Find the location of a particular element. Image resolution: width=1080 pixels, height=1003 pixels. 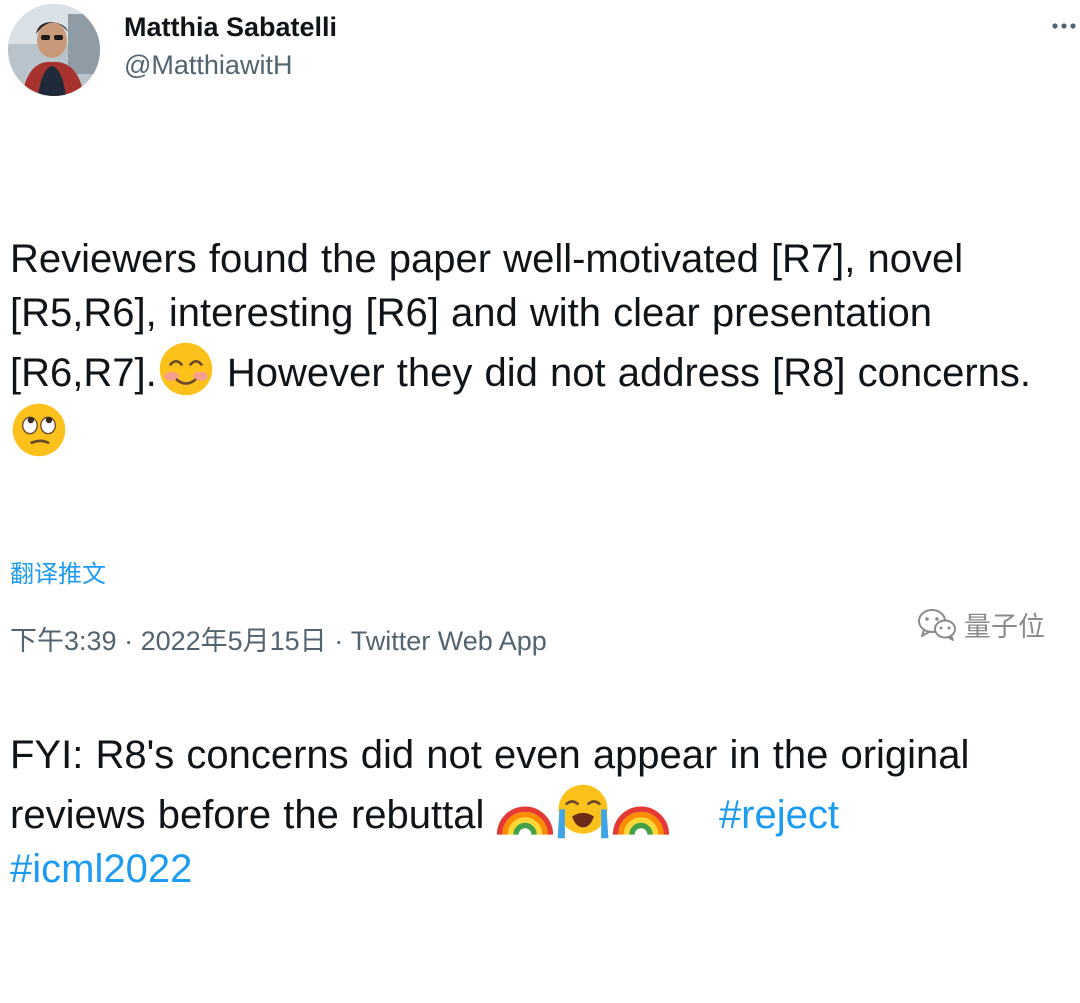

tweet-date: 2022年5月15日 is located at coordinates (234, 641).